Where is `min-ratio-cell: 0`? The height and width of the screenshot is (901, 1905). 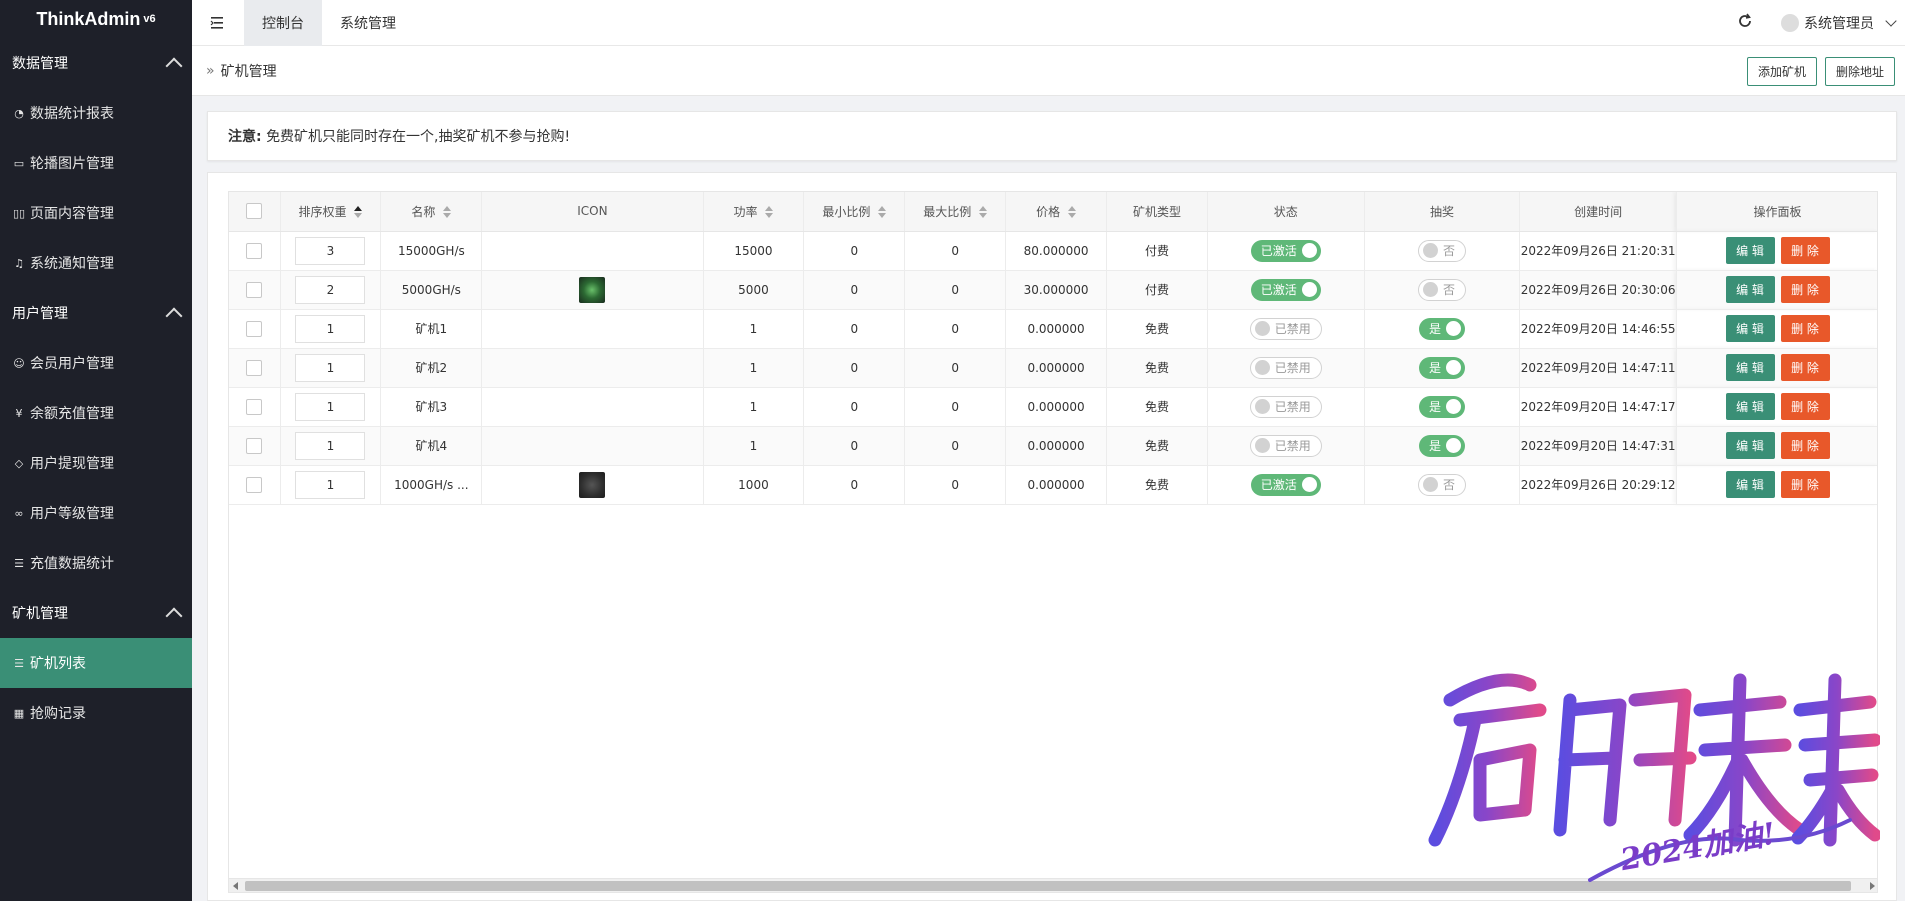 min-ratio-cell: 0 is located at coordinates (854, 251).